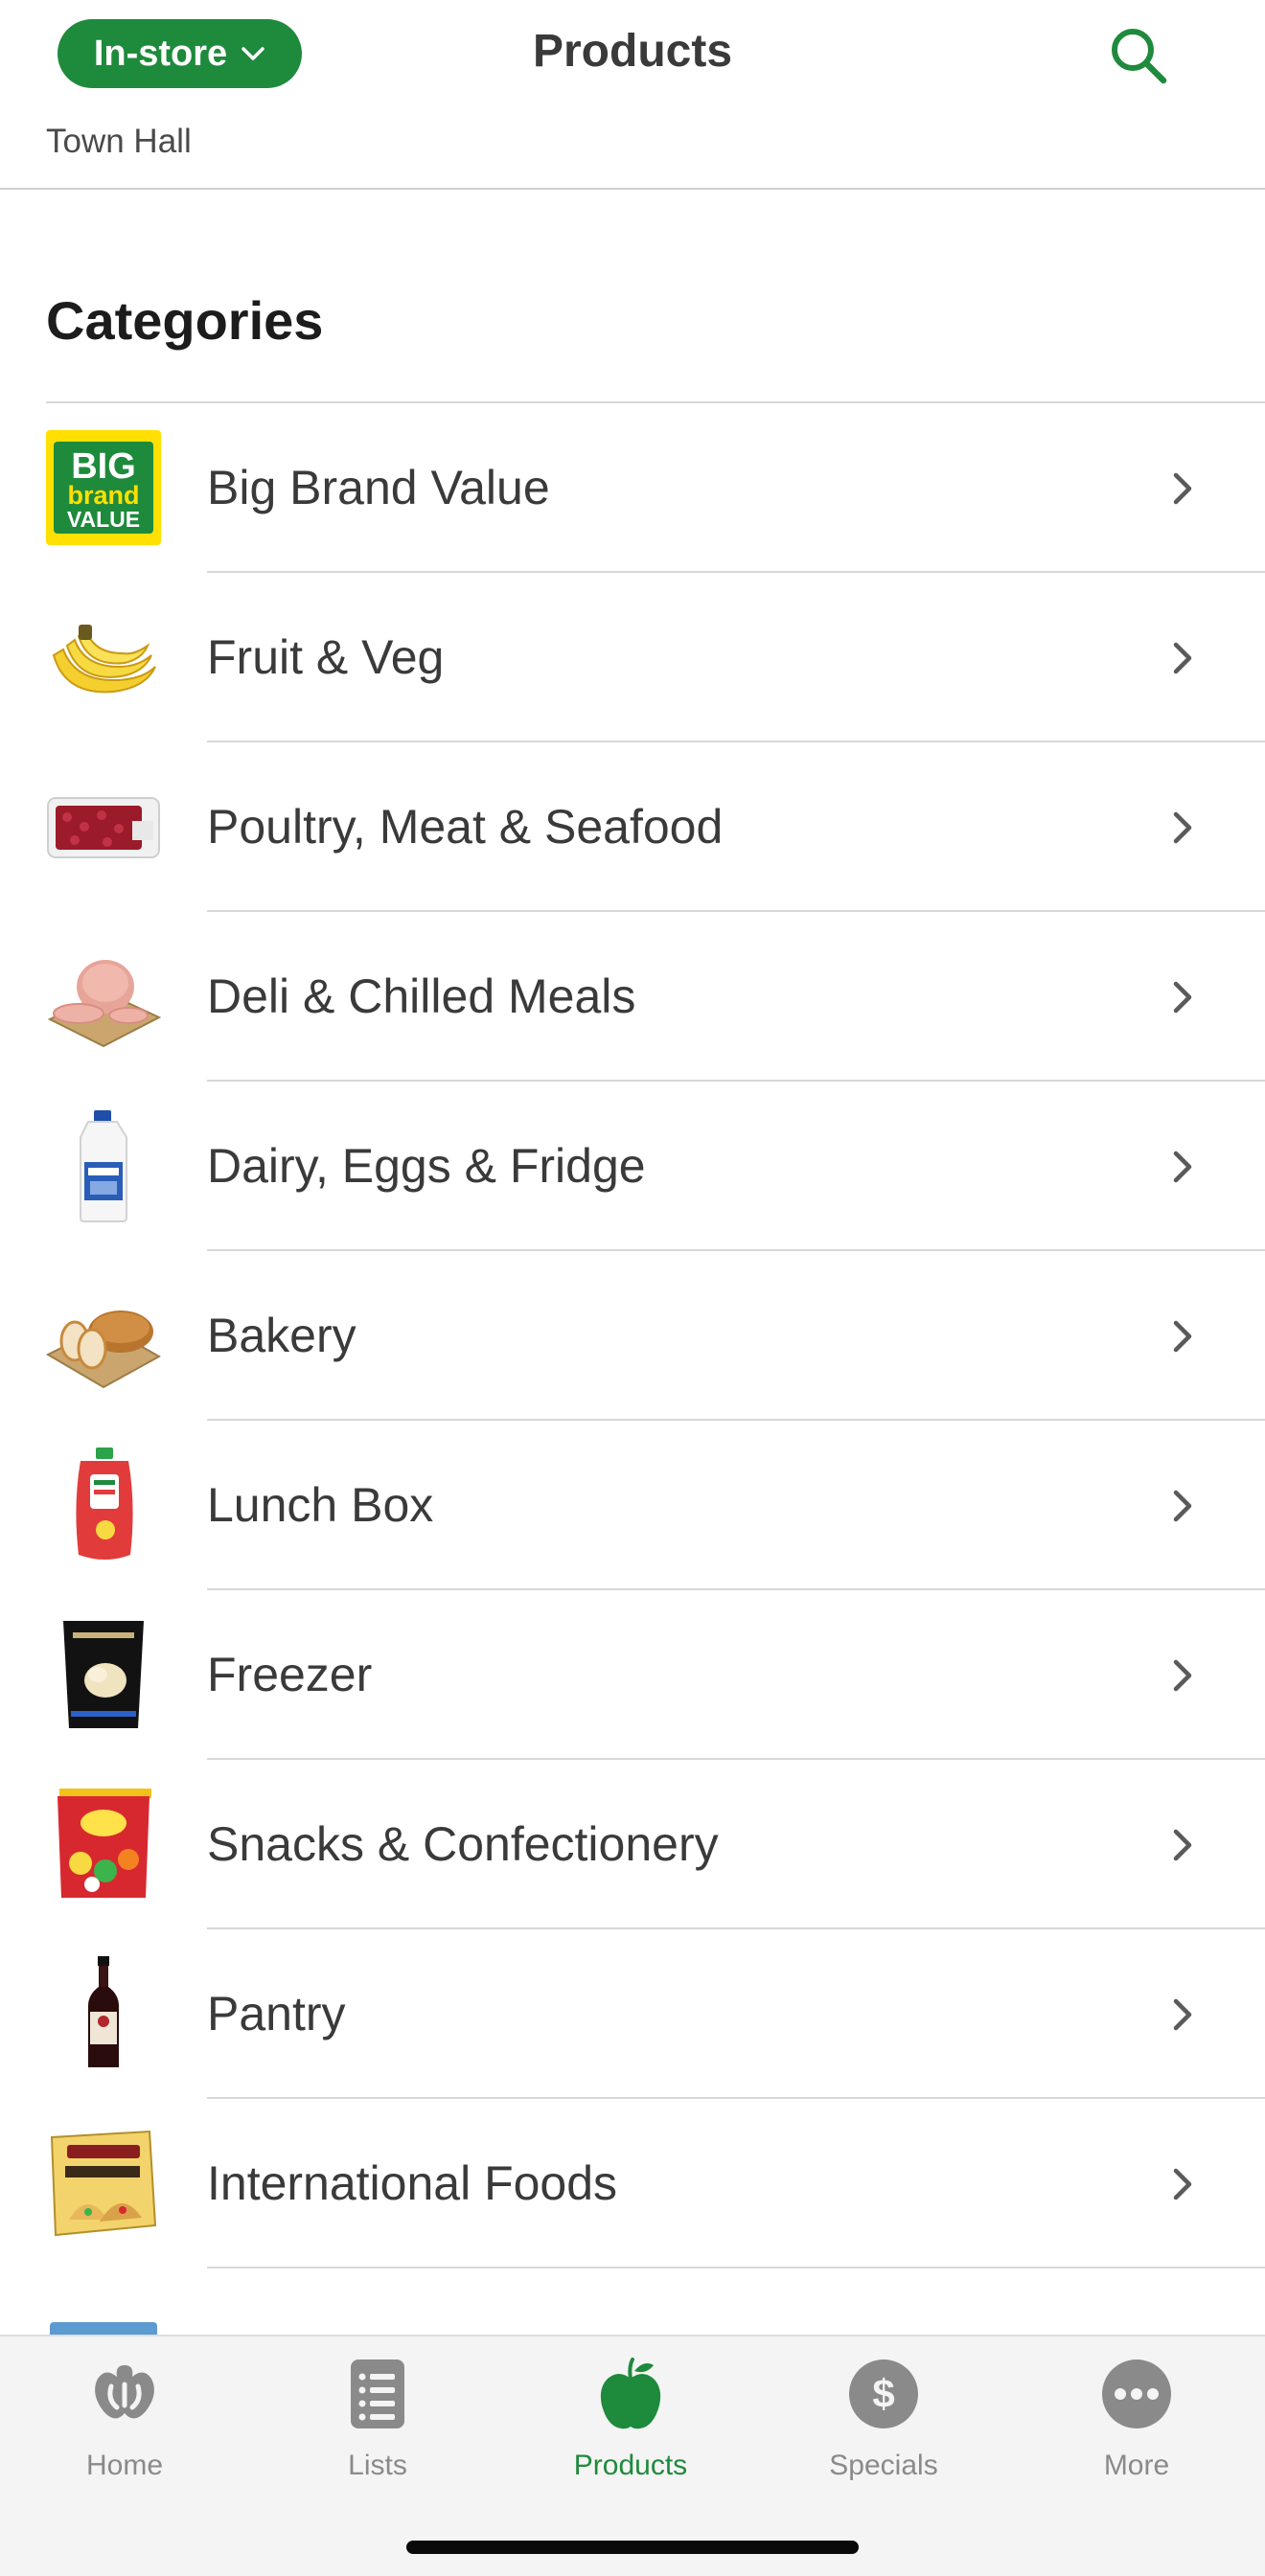 The width and height of the screenshot is (1265, 2576). Describe the element at coordinates (378, 487) in the screenshot. I see `category-label: Big Brand Value` at that location.